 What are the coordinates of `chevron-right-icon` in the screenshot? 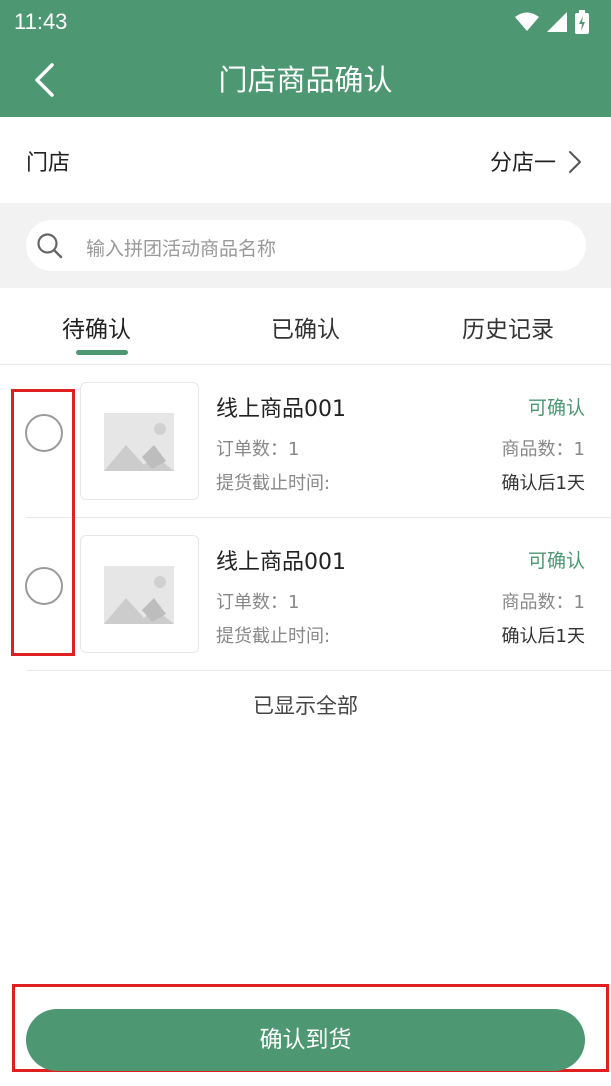 It's located at (575, 162).